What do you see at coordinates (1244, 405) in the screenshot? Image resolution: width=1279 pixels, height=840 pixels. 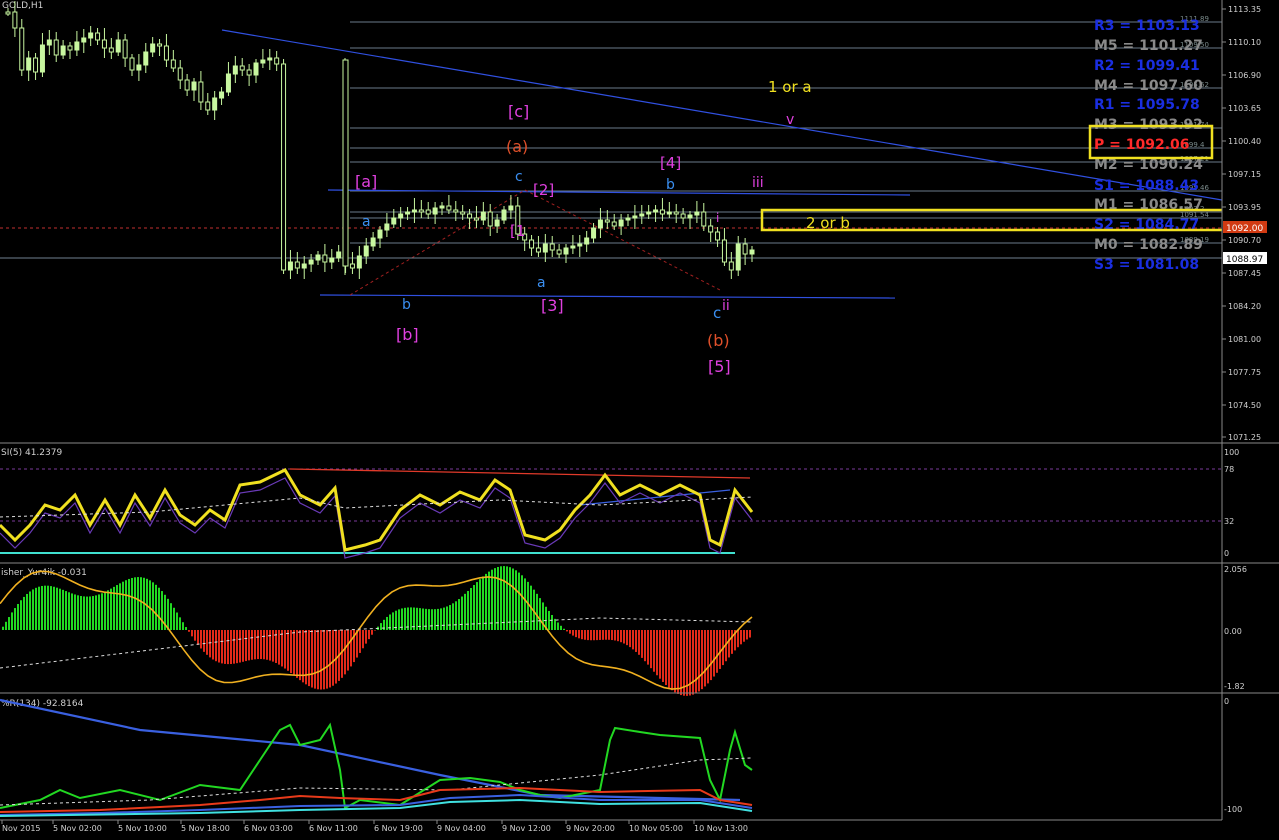 I see `price-axis-label: 1074.50` at bounding box center [1244, 405].